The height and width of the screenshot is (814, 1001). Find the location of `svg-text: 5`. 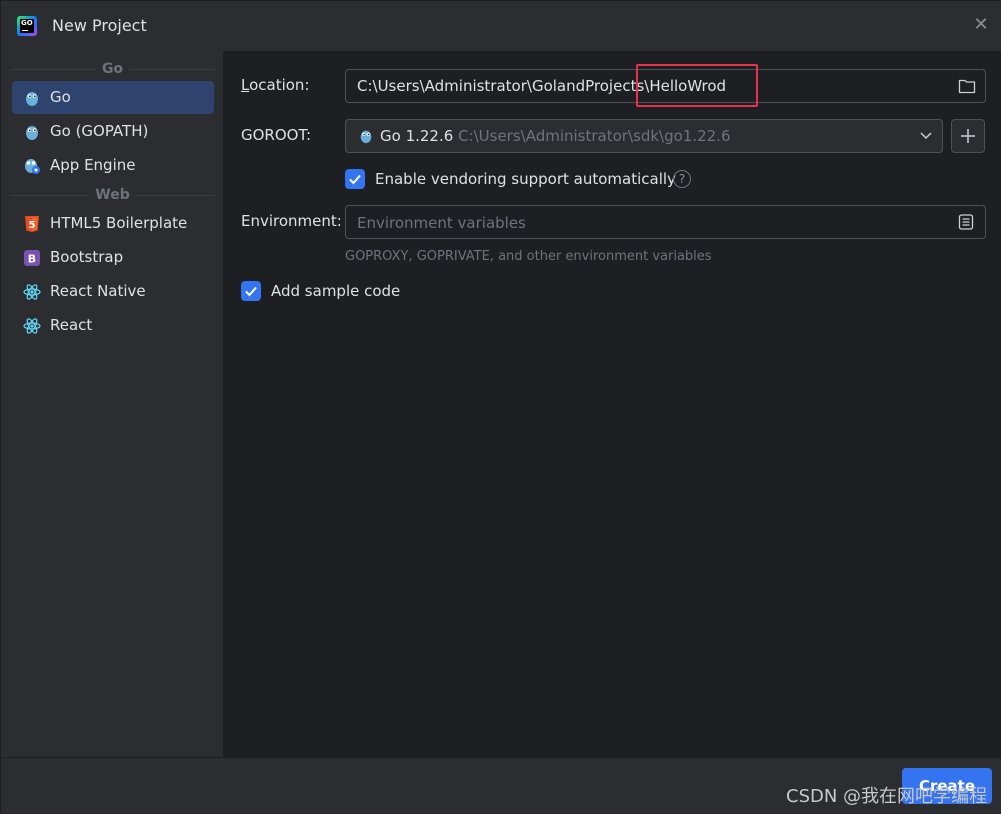

svg-text: 5 is located at coordinates (32, 225).